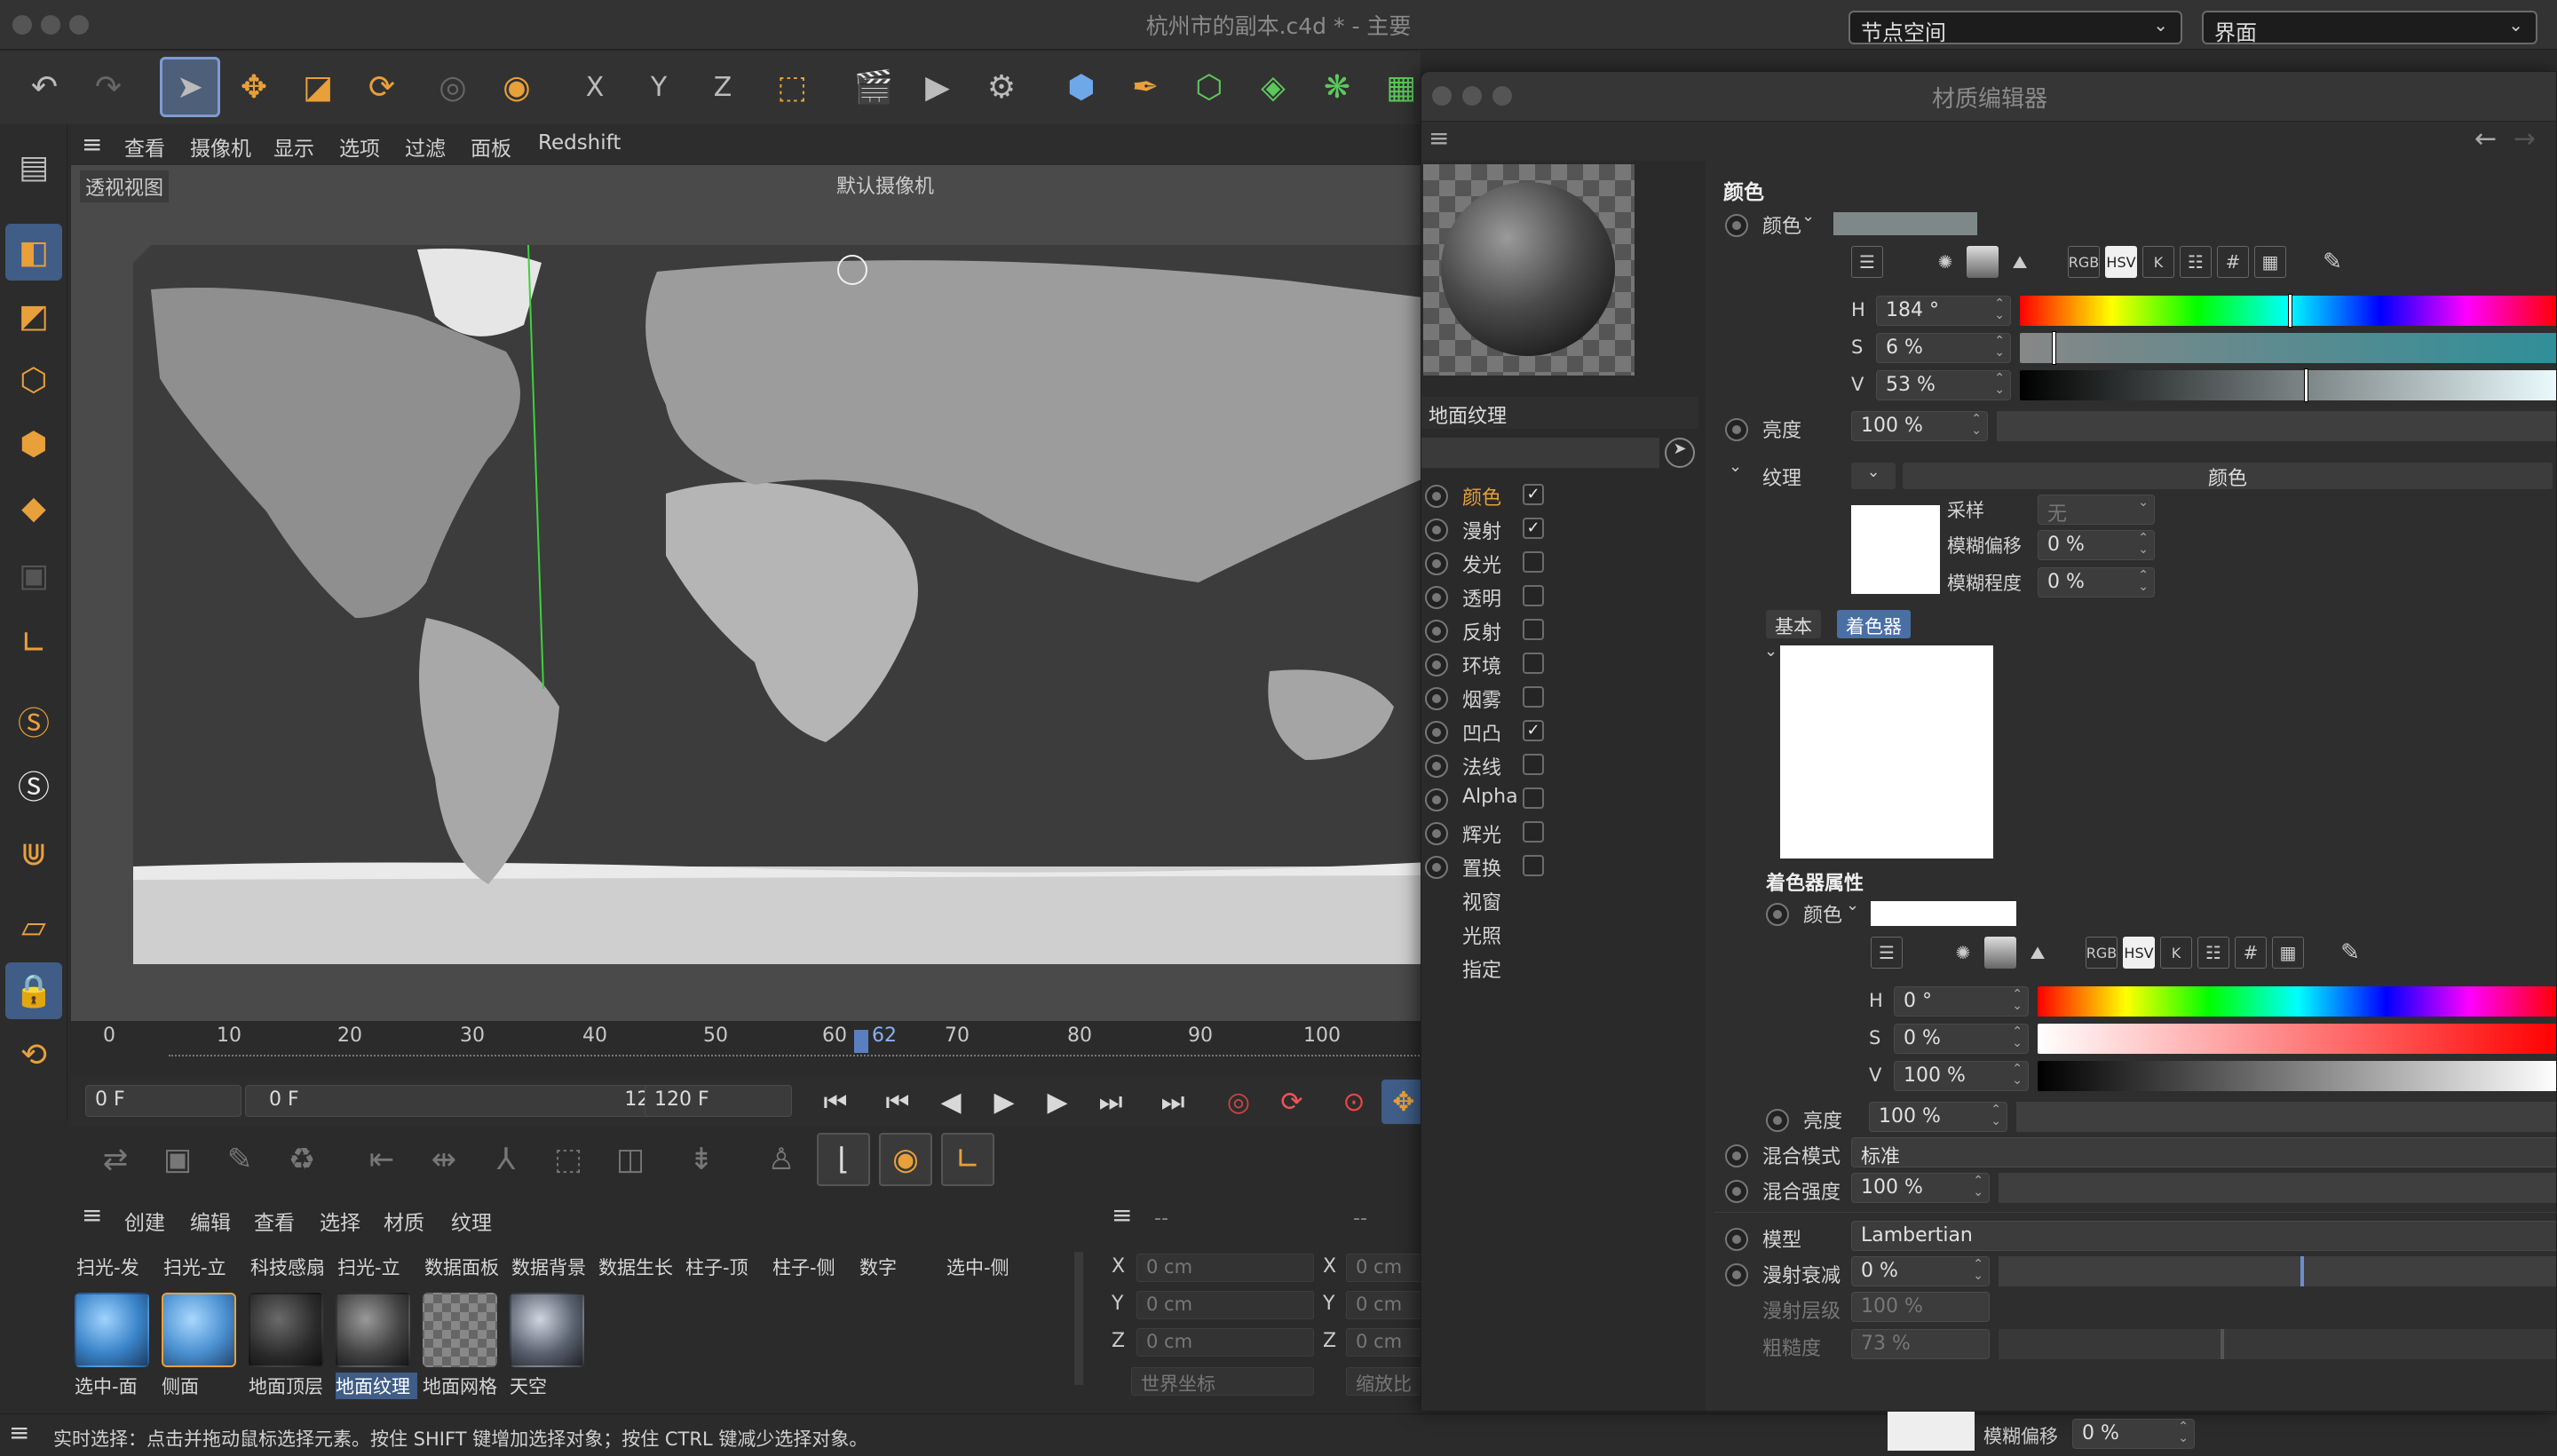  I want to click on timeline-ruler: 0 10 20 30 40 50 60 70 80 90 100 62, so click(750, 1047).